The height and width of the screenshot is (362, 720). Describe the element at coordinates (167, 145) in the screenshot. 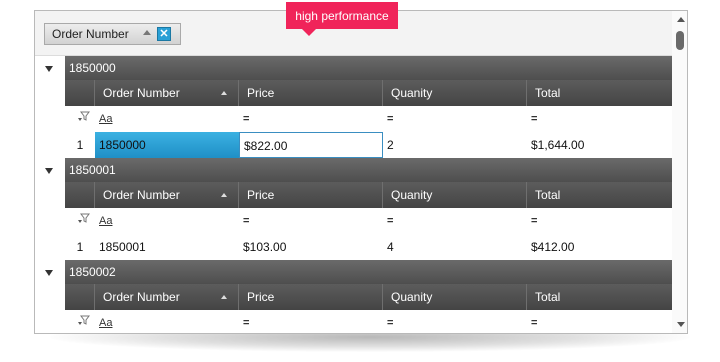

I see `cell-order-number: 1850000` at that location.